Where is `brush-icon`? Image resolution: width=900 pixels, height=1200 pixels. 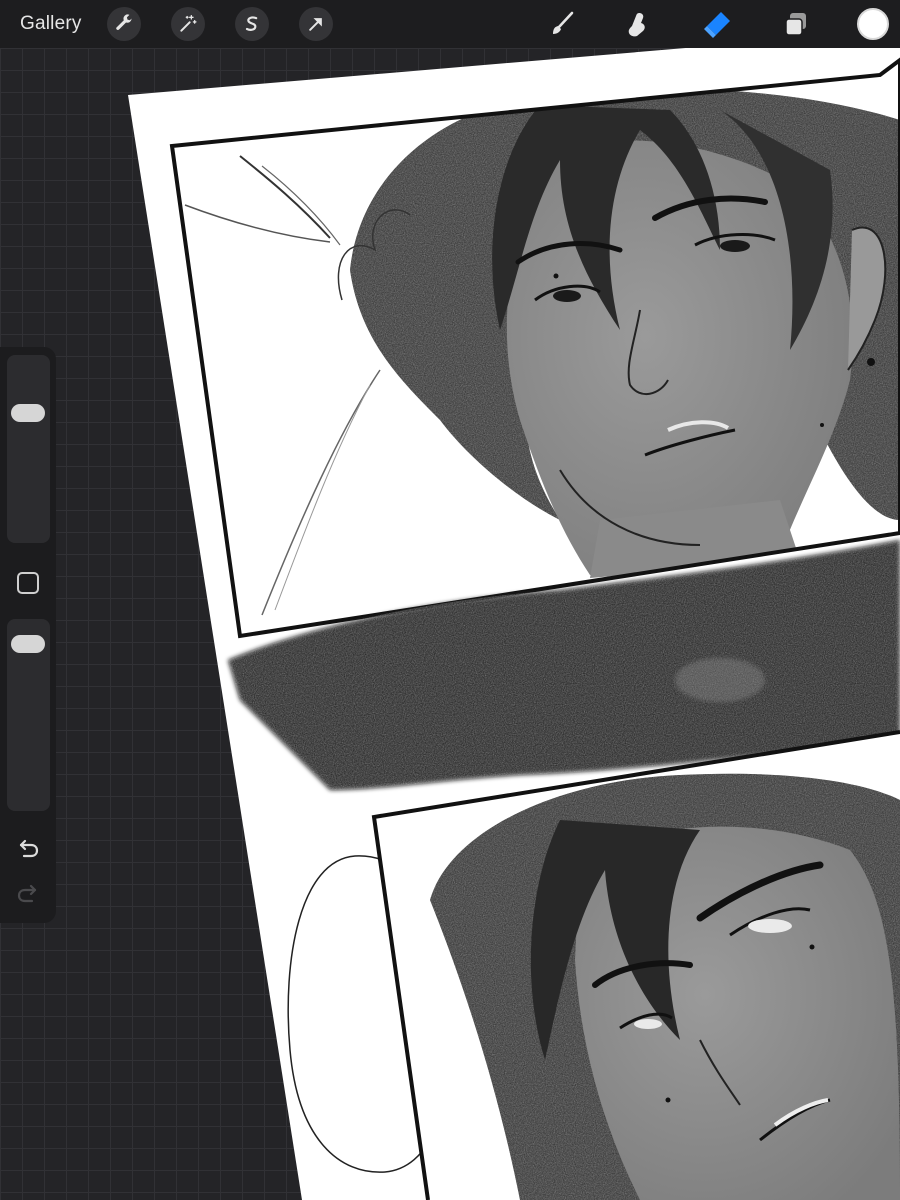
brush-icon is located at coordinates (563, 22).